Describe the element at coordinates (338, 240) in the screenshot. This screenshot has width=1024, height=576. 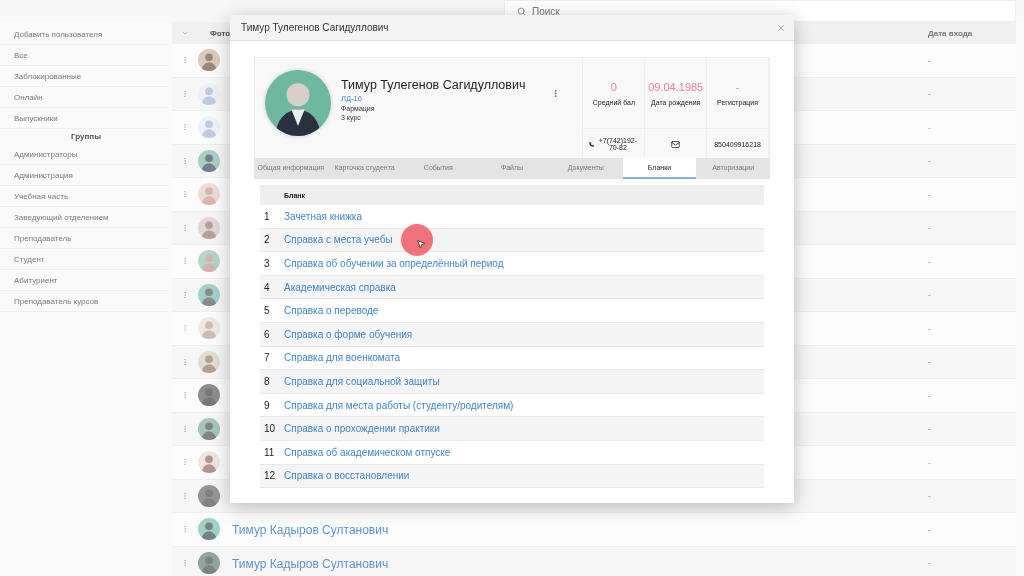
I see `form-link: Справка с места учебы` at that location.